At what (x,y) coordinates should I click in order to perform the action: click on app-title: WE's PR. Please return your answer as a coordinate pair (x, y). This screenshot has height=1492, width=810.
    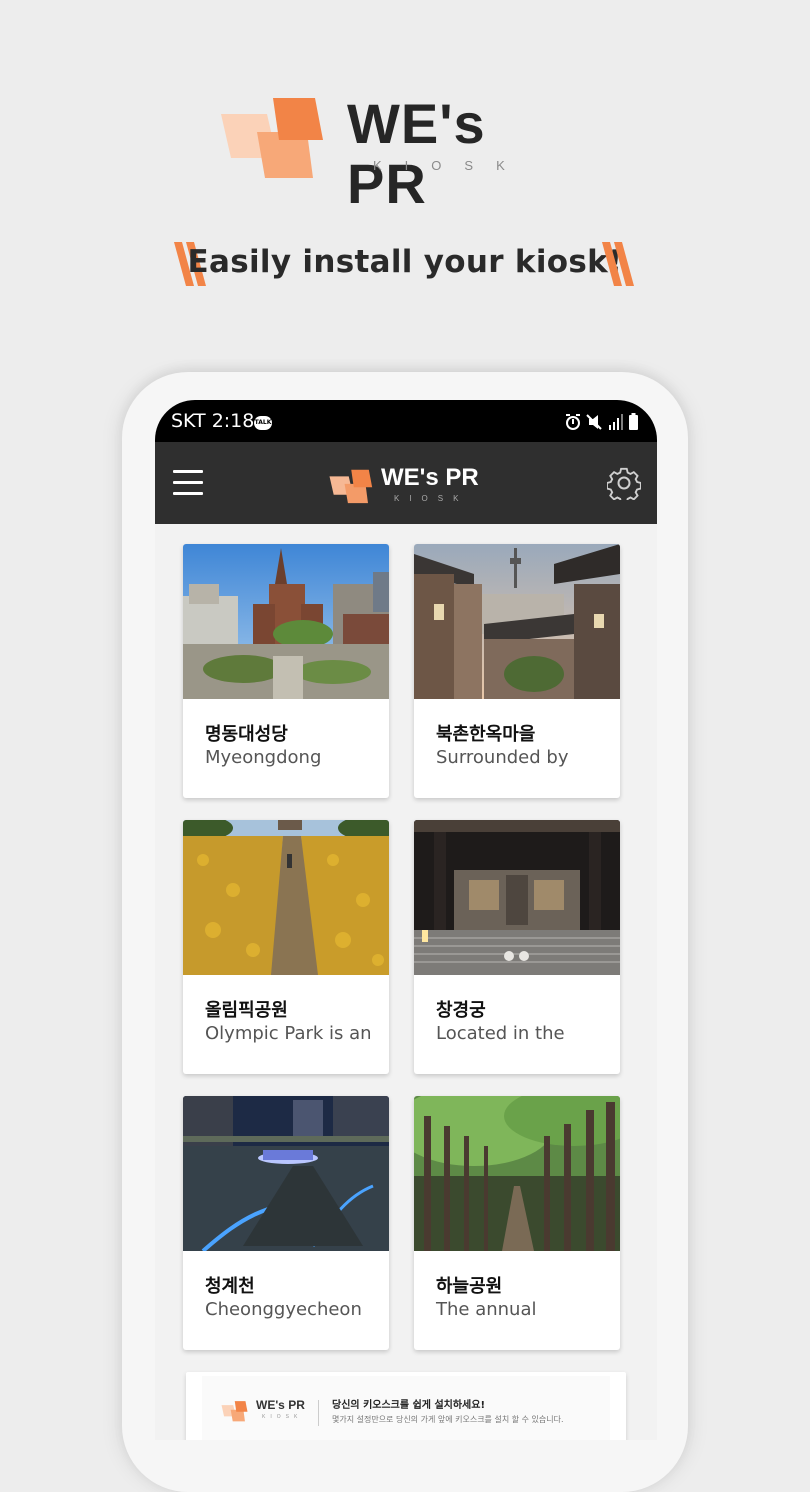
    Looking at the image, I should click on (430, 477).